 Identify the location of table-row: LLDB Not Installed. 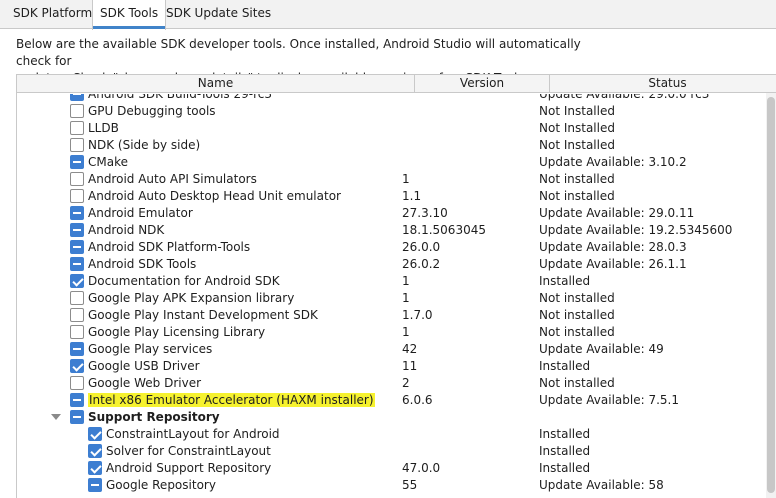
(392, 128).